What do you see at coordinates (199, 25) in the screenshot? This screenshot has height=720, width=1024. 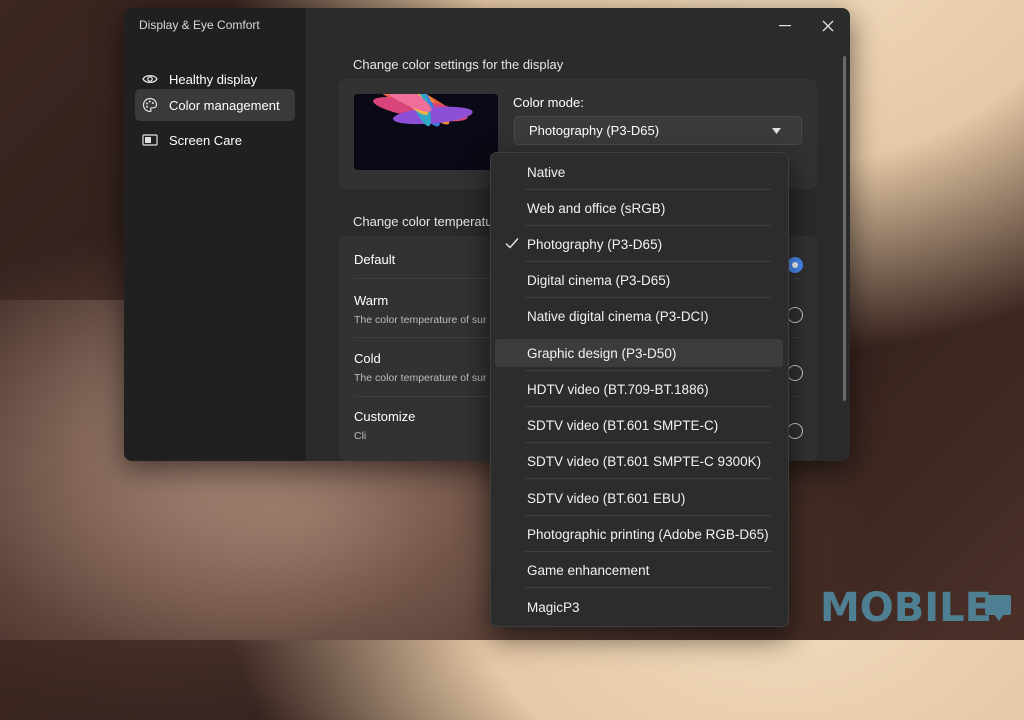 I see `app-title: Display & Eye Comfort` at bounding box center [199, 25].